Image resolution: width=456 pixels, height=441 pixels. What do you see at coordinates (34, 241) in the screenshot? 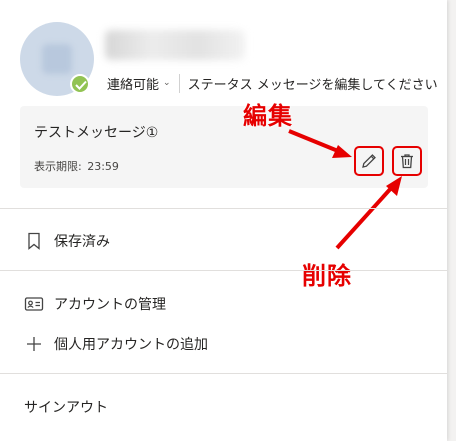
I see `bookmark-icon` at bounding box center [34, 241].